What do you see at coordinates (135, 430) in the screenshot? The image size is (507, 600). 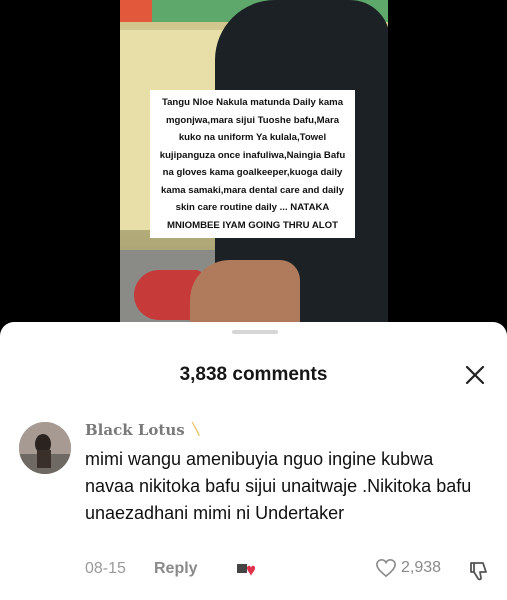 I see `comment-username-text: Black Lotus` at bounding box center [135, 430].